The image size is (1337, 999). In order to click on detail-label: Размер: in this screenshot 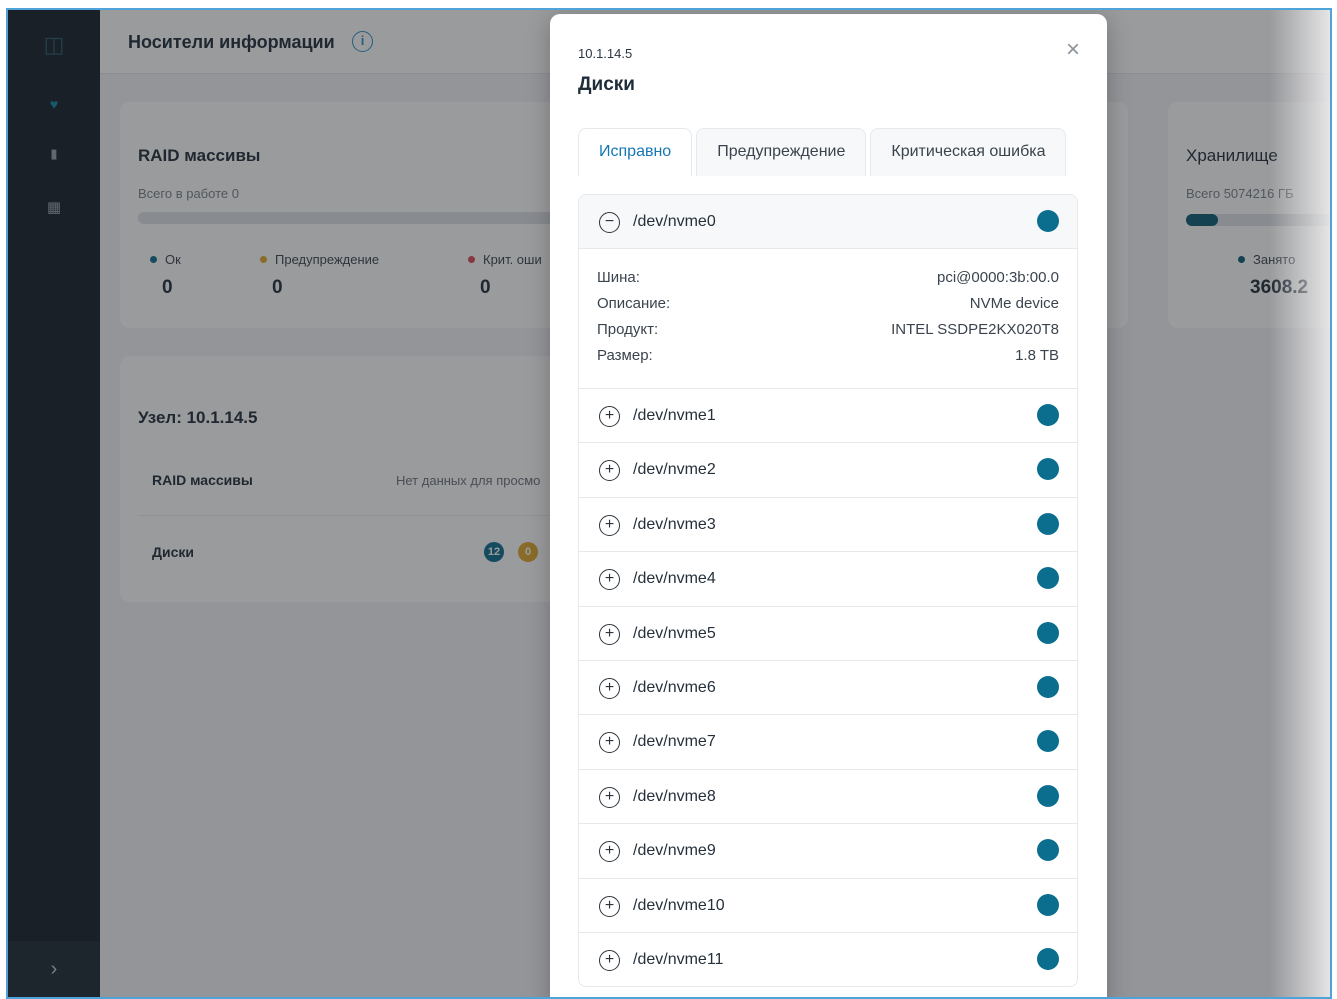, I will do `click(625, 355)`.